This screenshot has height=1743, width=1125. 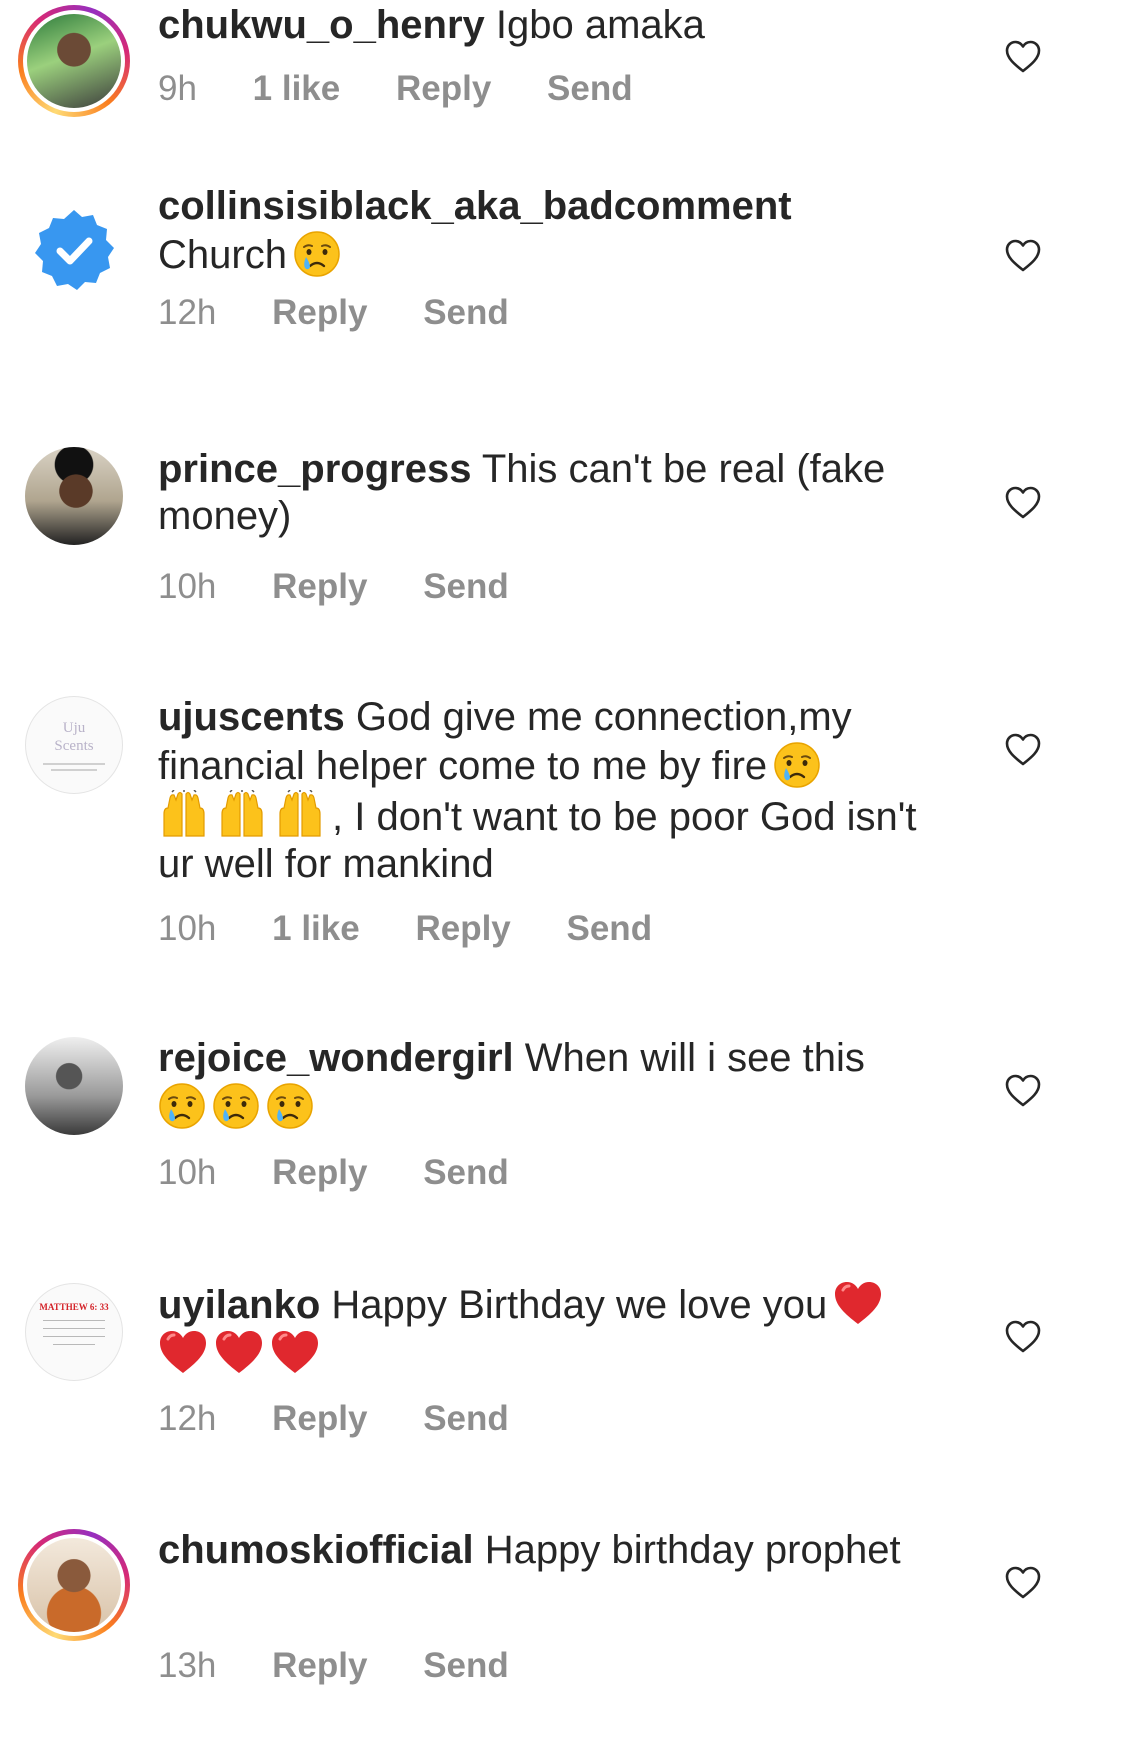 I want to click on comment-text: chukwu_o_henry Igbo amaka, so click(x=553, y=25).